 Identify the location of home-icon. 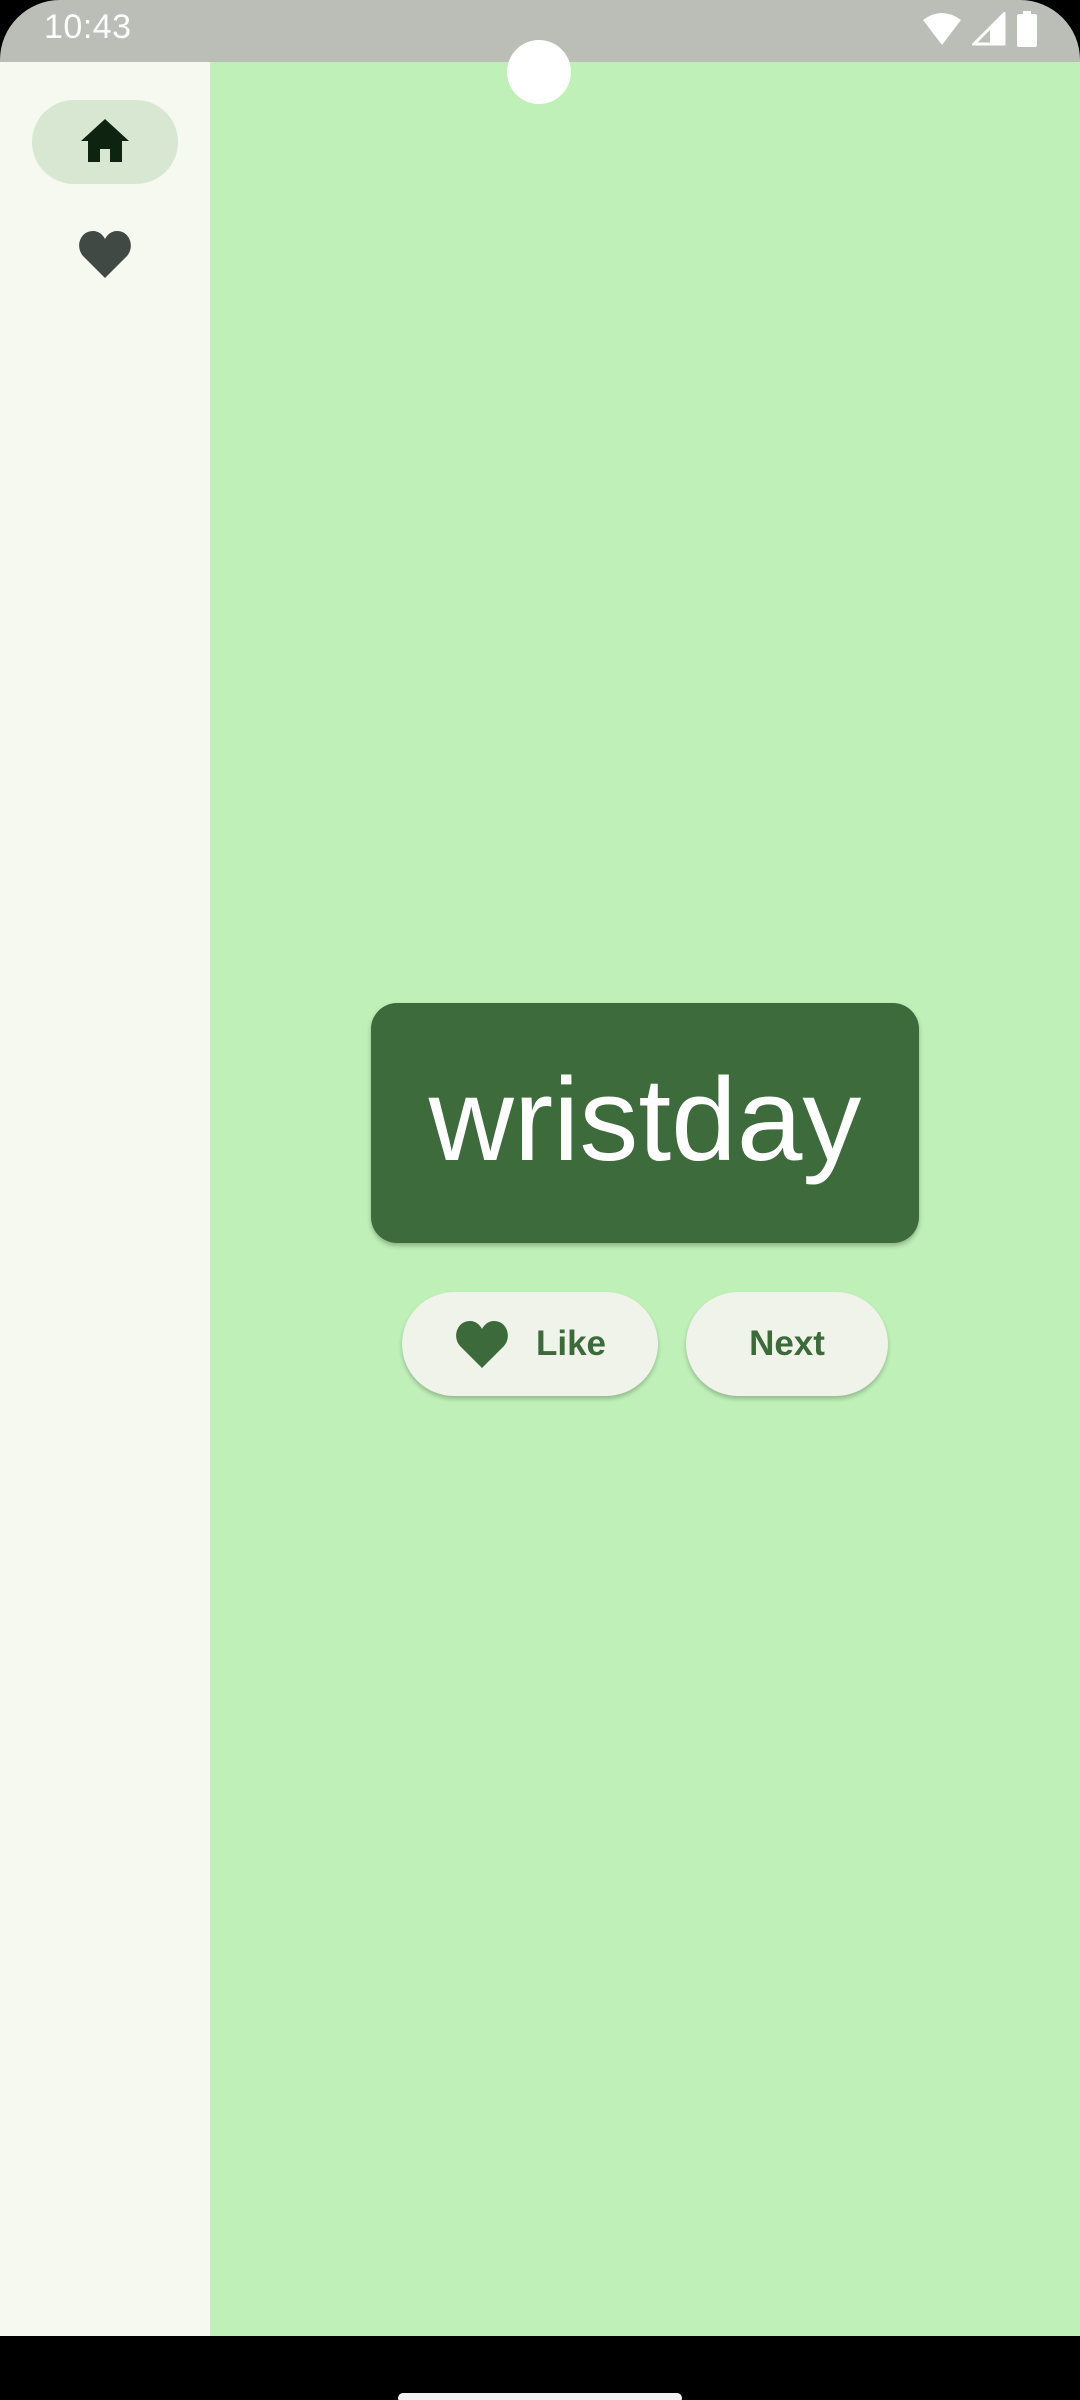
(105, 142).